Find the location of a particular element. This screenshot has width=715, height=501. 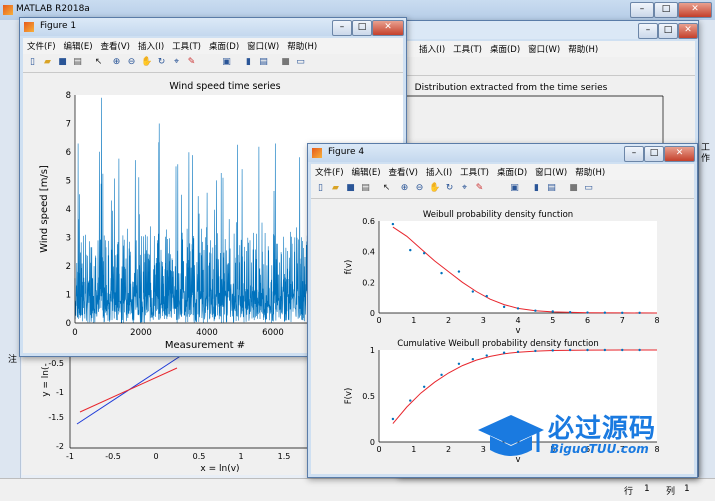

ytick-label: 2 is located at coordinates (68, 267).